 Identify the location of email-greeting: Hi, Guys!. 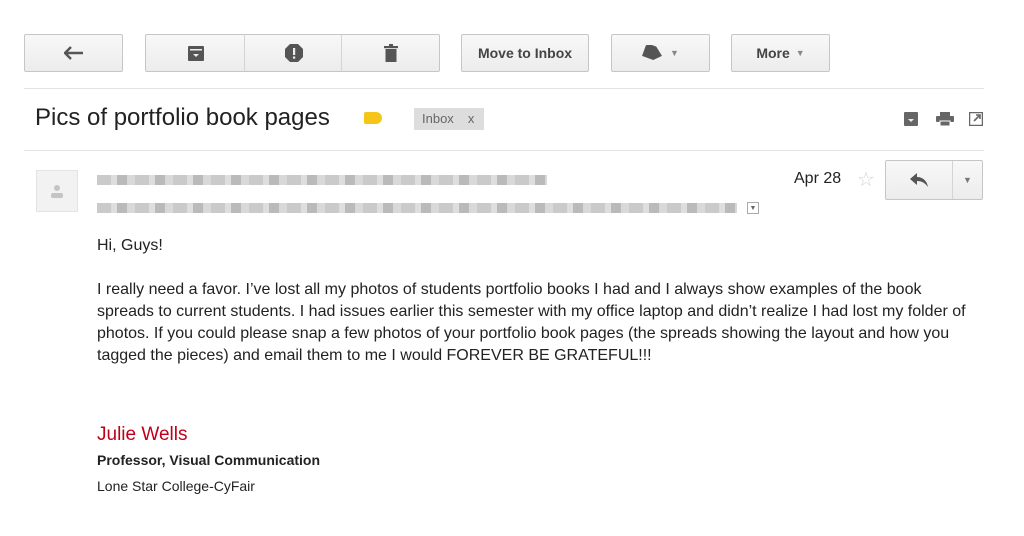
(130, 245).